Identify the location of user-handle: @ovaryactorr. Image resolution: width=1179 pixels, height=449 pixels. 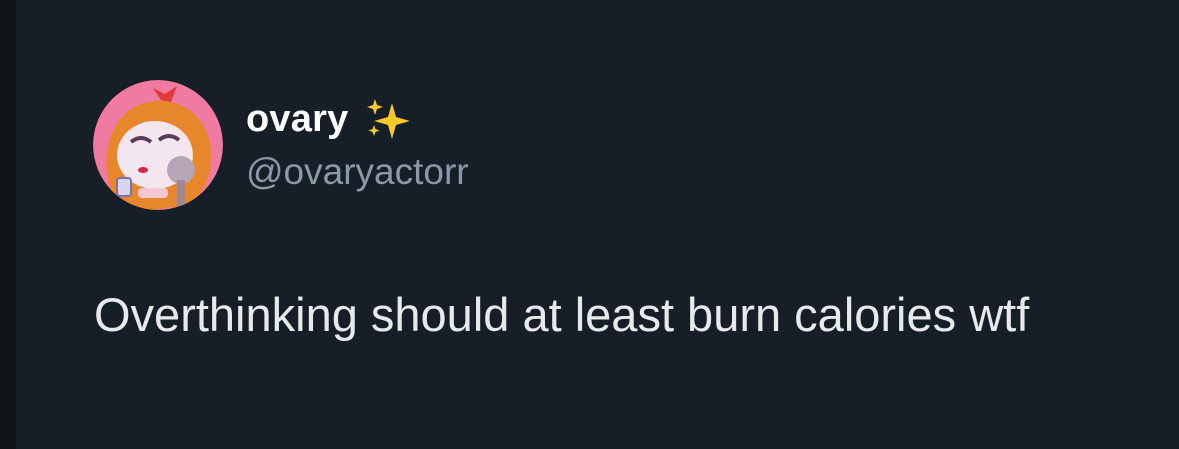
(357, 172).